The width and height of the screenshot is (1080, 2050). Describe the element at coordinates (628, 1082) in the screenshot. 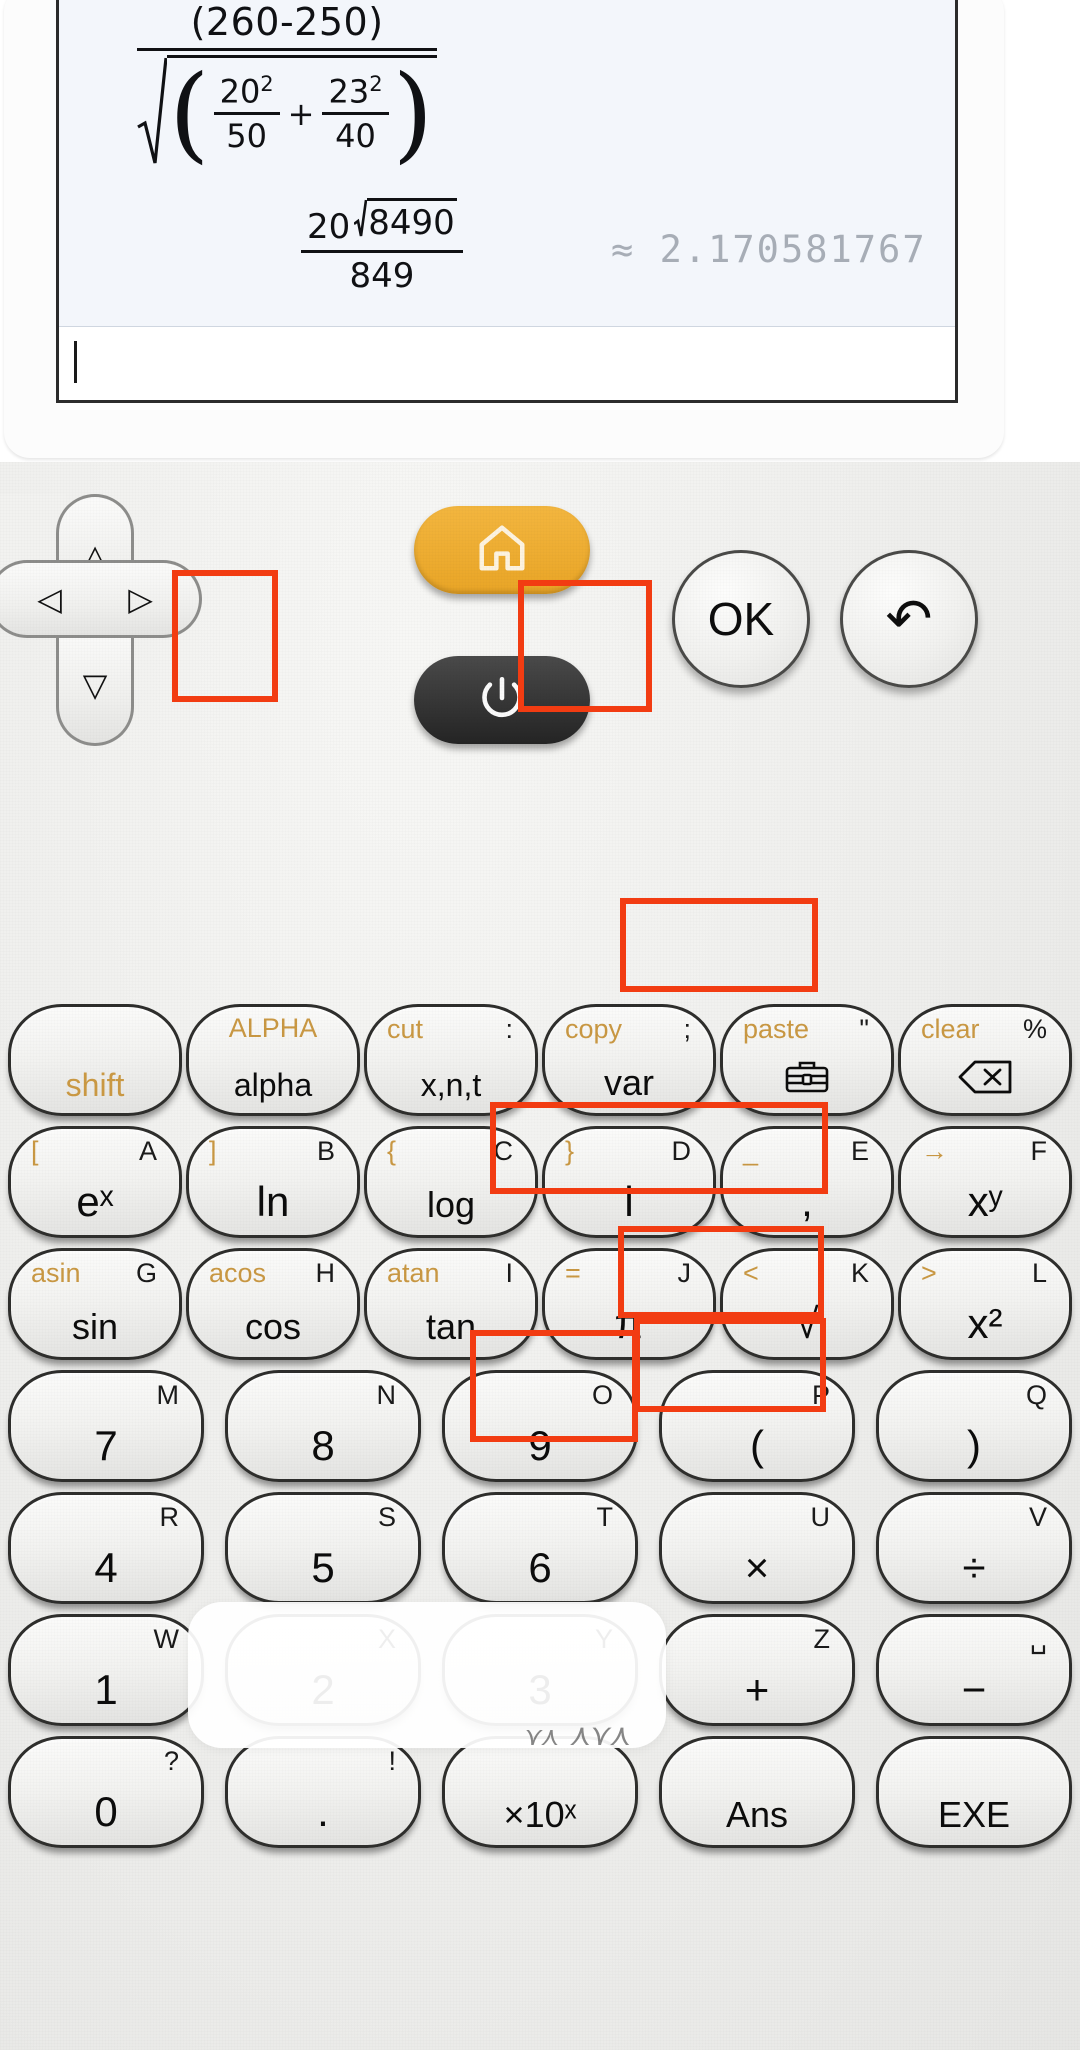

I see `key-var-label: var` at that location.